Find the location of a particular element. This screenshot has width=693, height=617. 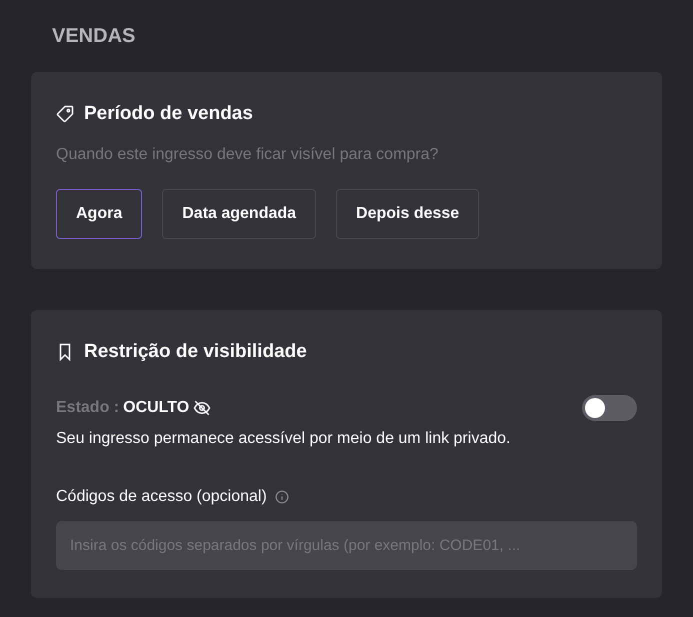

description-text: Seu ingresso permanece acessível por meio de um link privado. is located at coordinates (284, 438).